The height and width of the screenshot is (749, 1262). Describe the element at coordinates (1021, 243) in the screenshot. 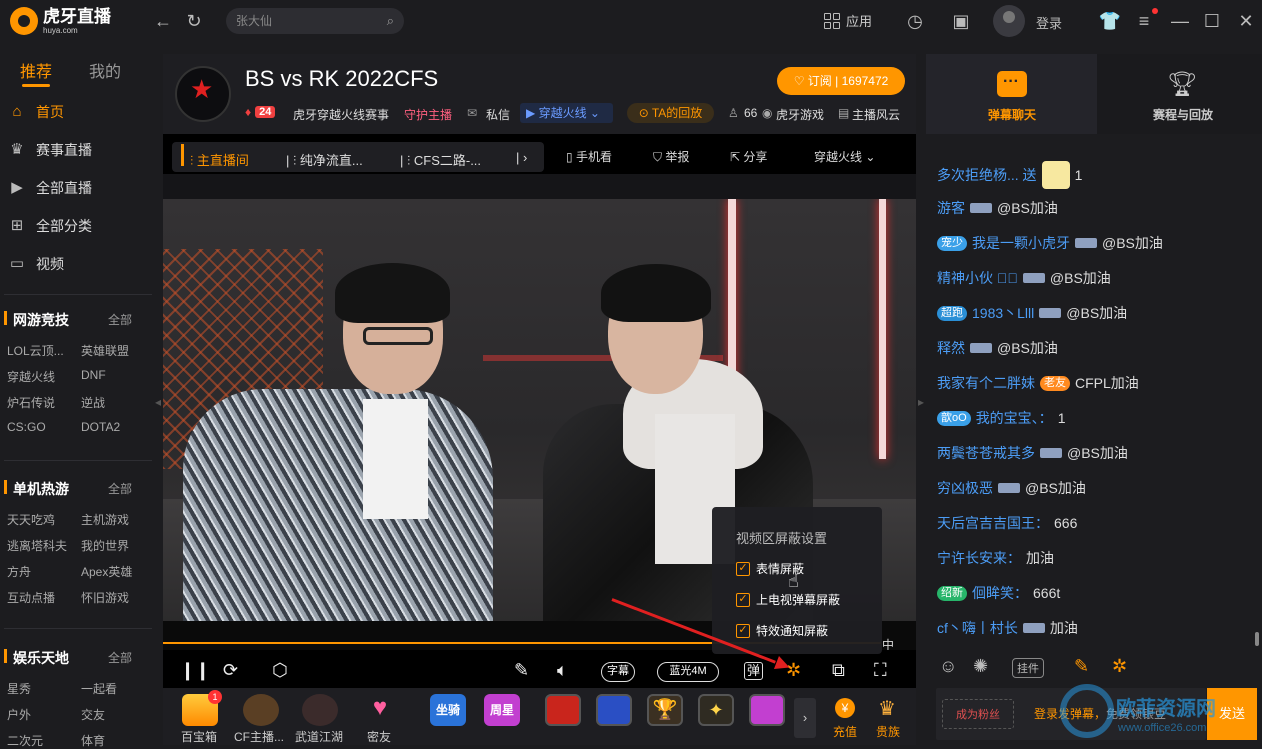

I see `chat-username: 我是一颗小虎牙` at that location.